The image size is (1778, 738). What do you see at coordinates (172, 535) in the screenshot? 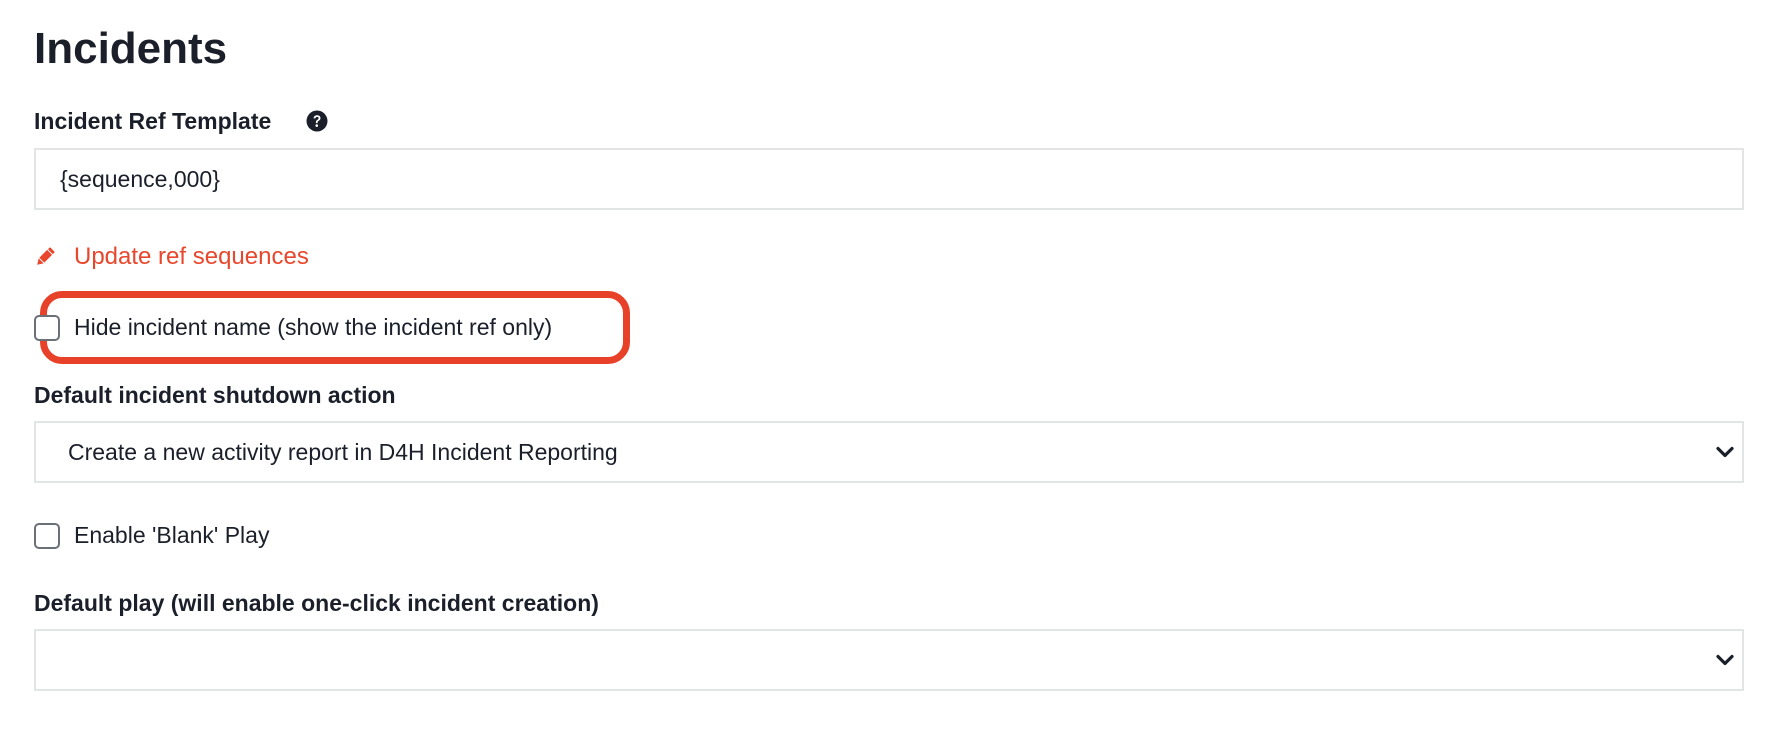
I see `enable-blank-play-label: Enable 'Blank' Play` at bounding box center [172, 535].